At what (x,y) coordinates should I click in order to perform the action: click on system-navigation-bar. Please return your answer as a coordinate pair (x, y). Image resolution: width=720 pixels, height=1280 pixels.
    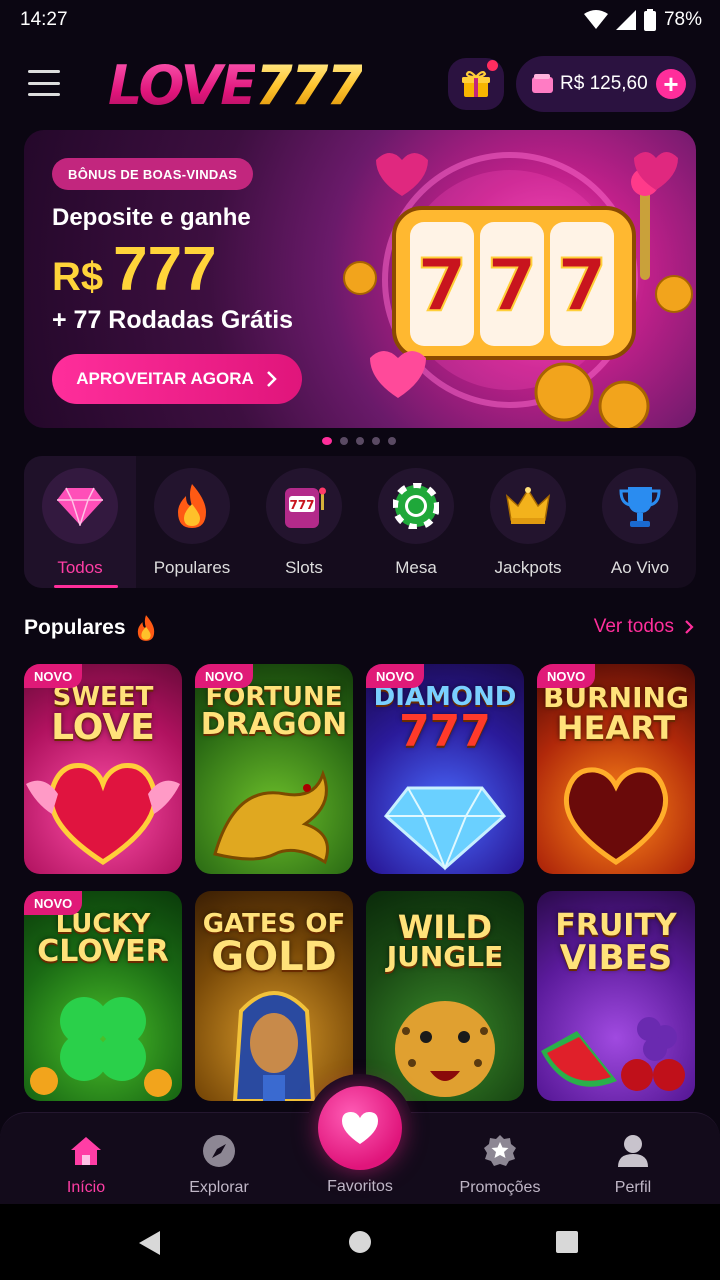
    Looking at the image, I should click on (360, 1242).